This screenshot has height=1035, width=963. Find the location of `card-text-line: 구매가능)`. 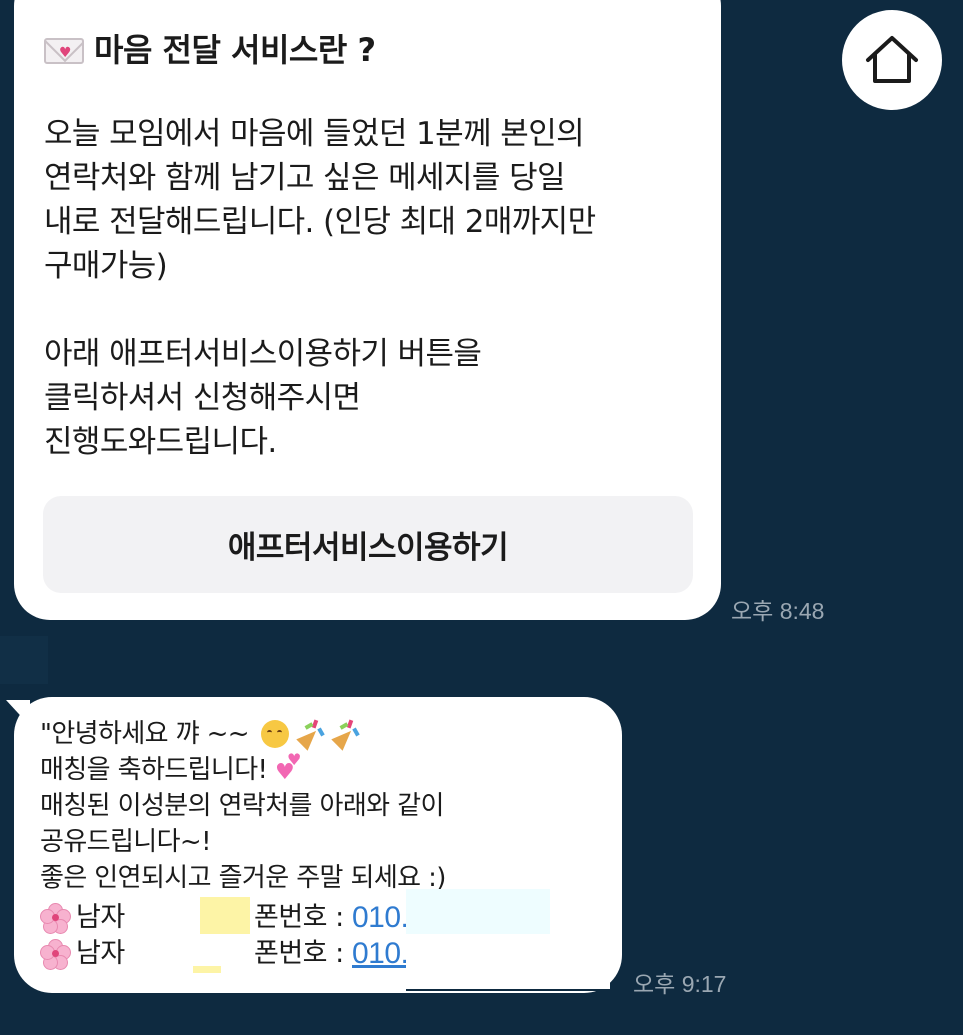

card-text-line: 구매가능) is located at coordinates (106, 266).